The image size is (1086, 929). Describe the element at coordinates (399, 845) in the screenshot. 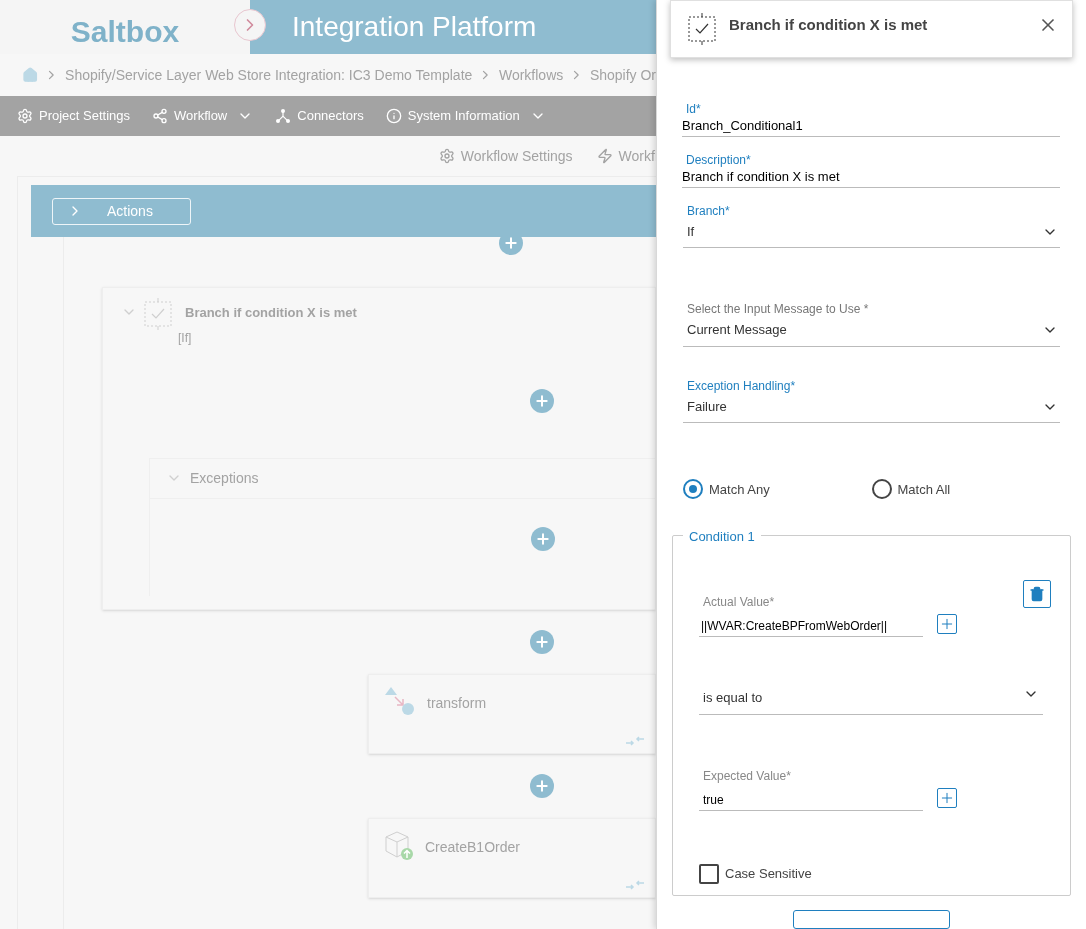

I see `cube-upload-icon` at that location.